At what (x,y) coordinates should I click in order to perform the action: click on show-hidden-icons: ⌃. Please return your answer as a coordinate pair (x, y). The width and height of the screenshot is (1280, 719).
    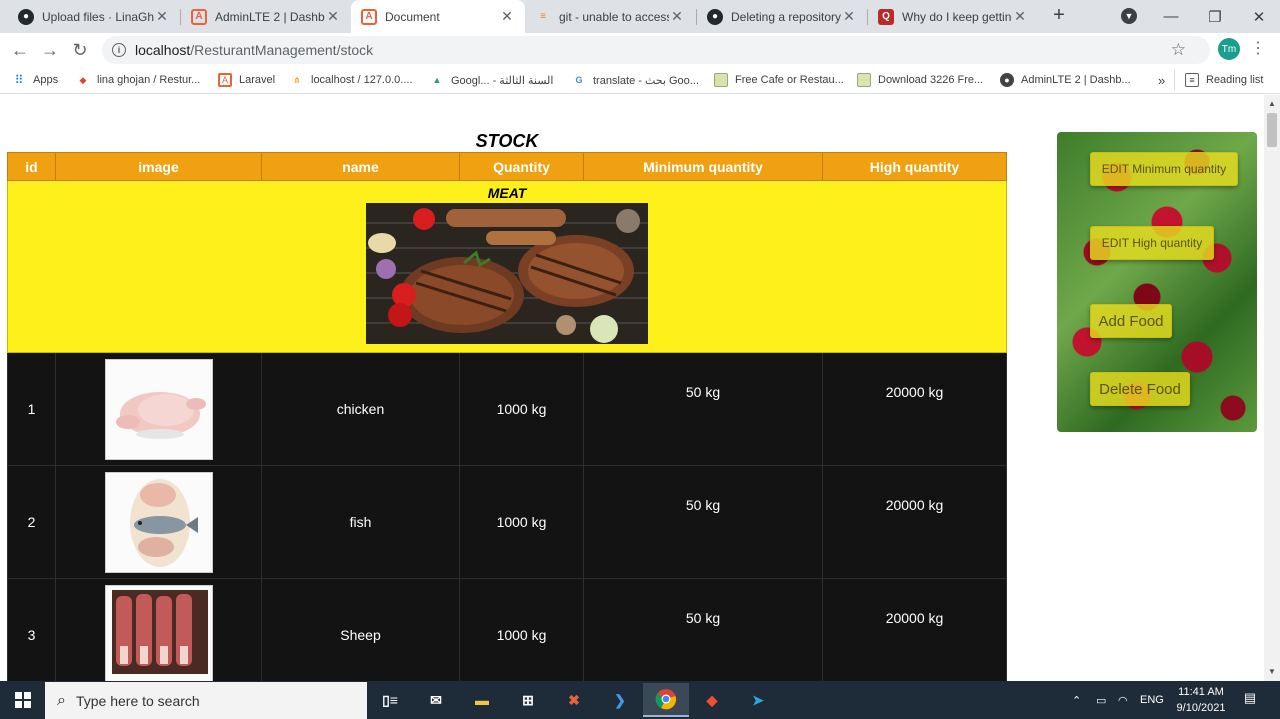
    Looking at the image, I should click on (1076, 700).